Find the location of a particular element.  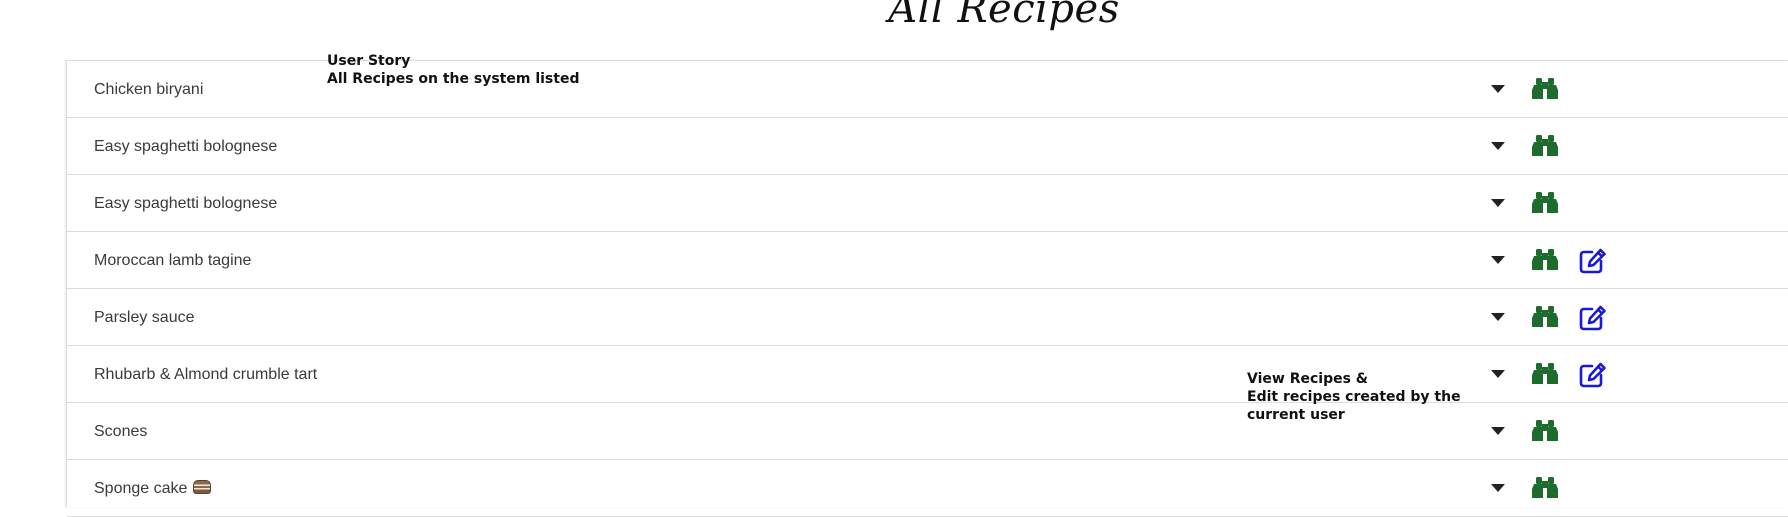

recipe-row: Rhubarb & Almond crumble tart is located at coordinates (927, 374).